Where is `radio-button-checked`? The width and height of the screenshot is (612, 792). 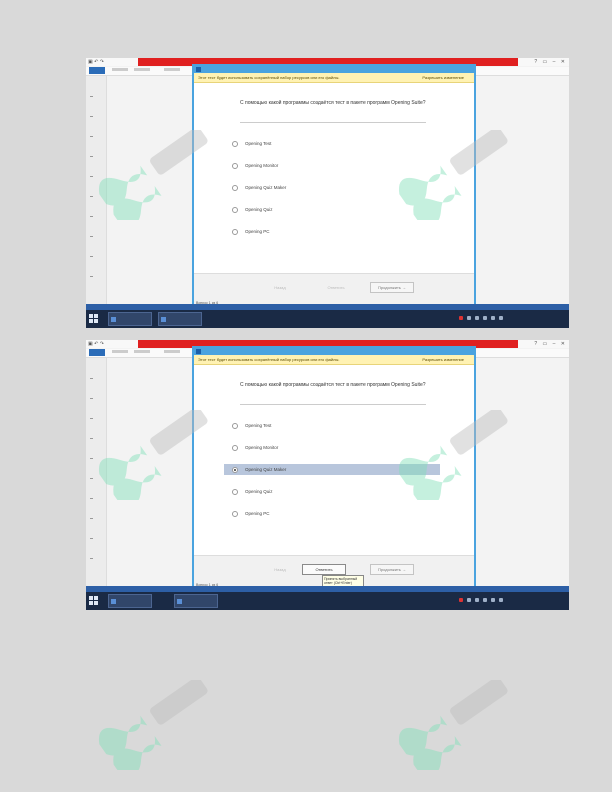
radio-button-checked is located at coordinates (235, 470).